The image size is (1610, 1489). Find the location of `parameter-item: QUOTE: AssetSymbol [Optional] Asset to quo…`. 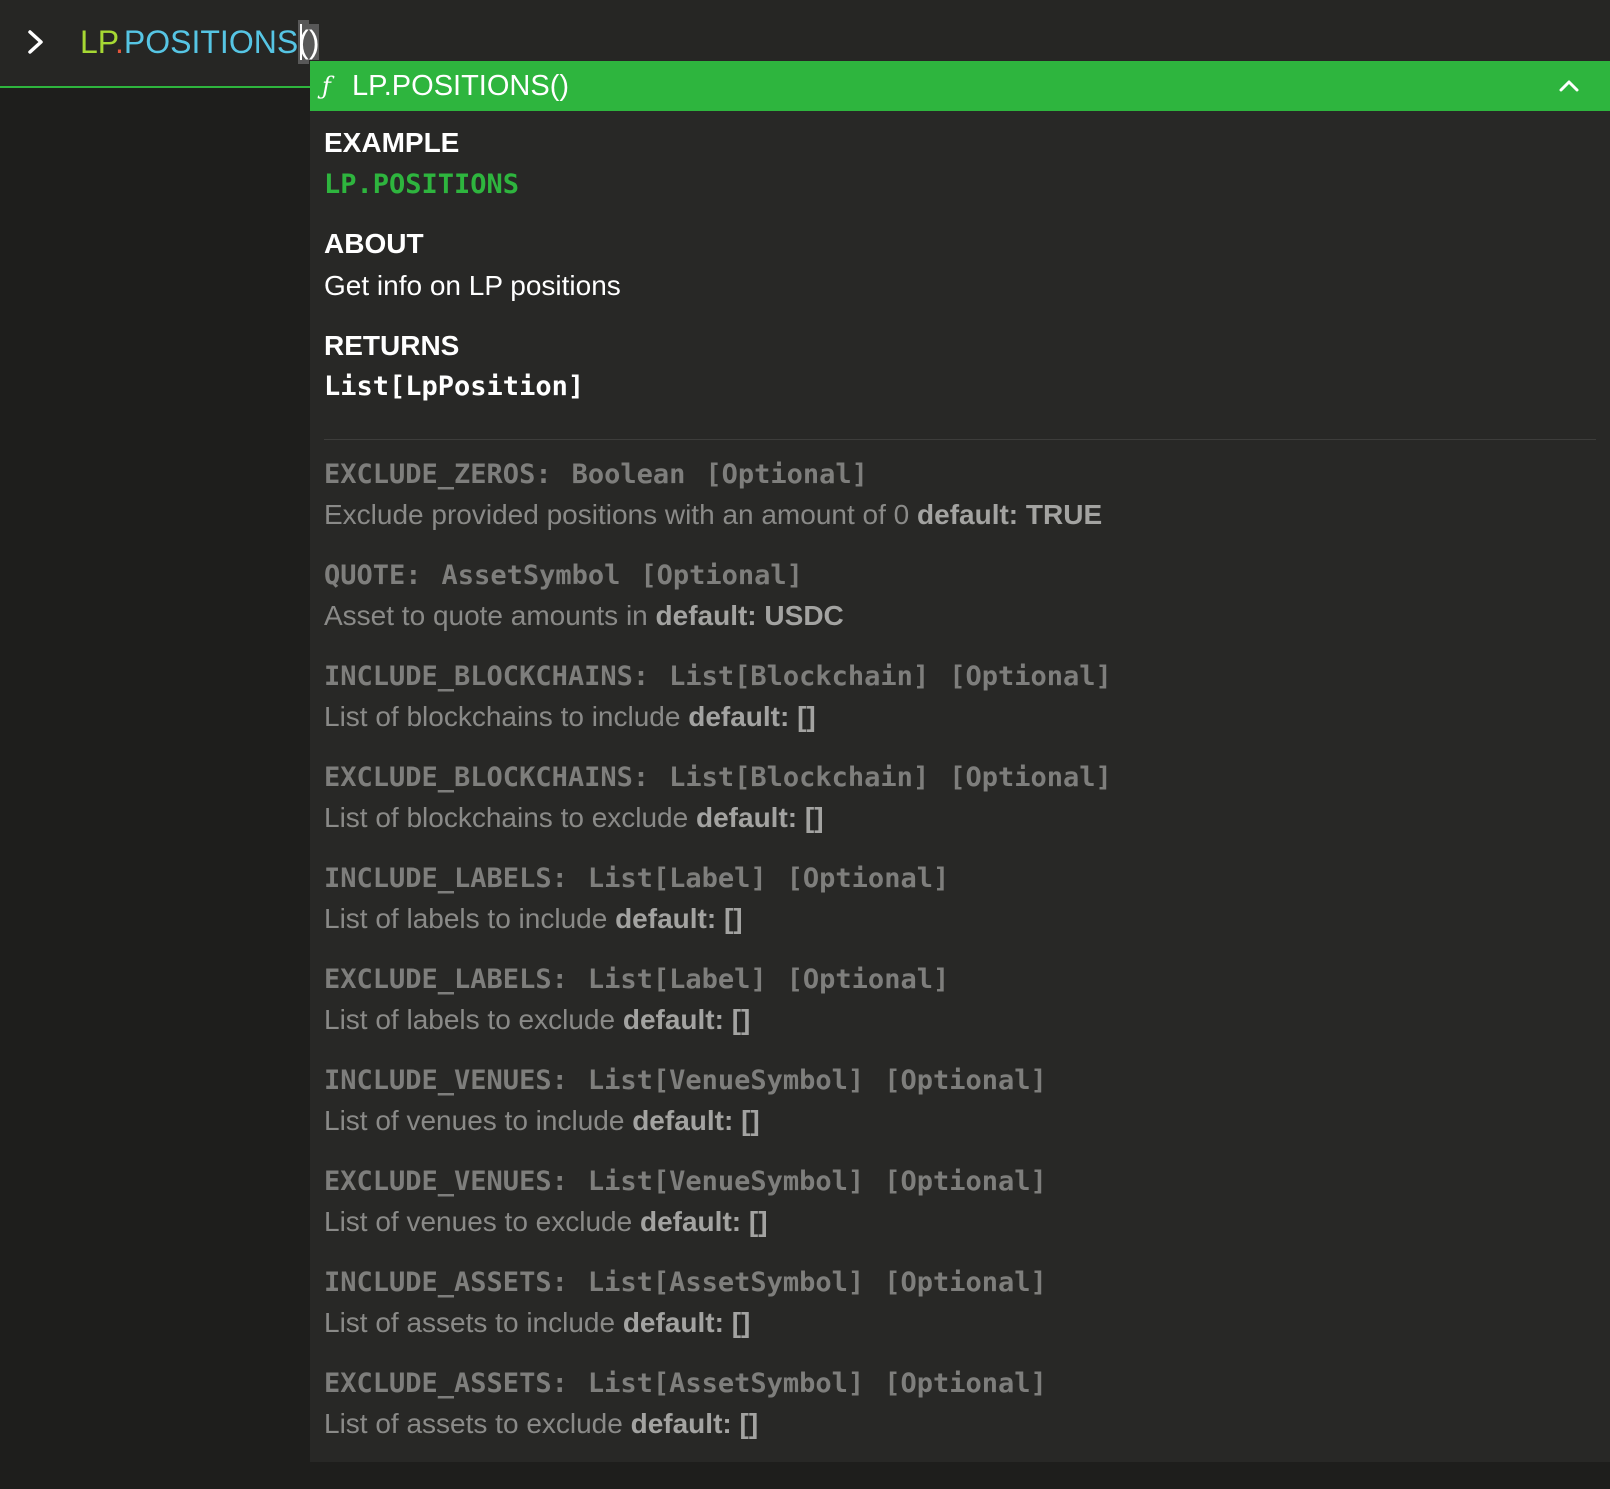

parameter-item: QUOTE: AssetSymbol [Optional] Asset to quo… is located at coordinates (960, 604).